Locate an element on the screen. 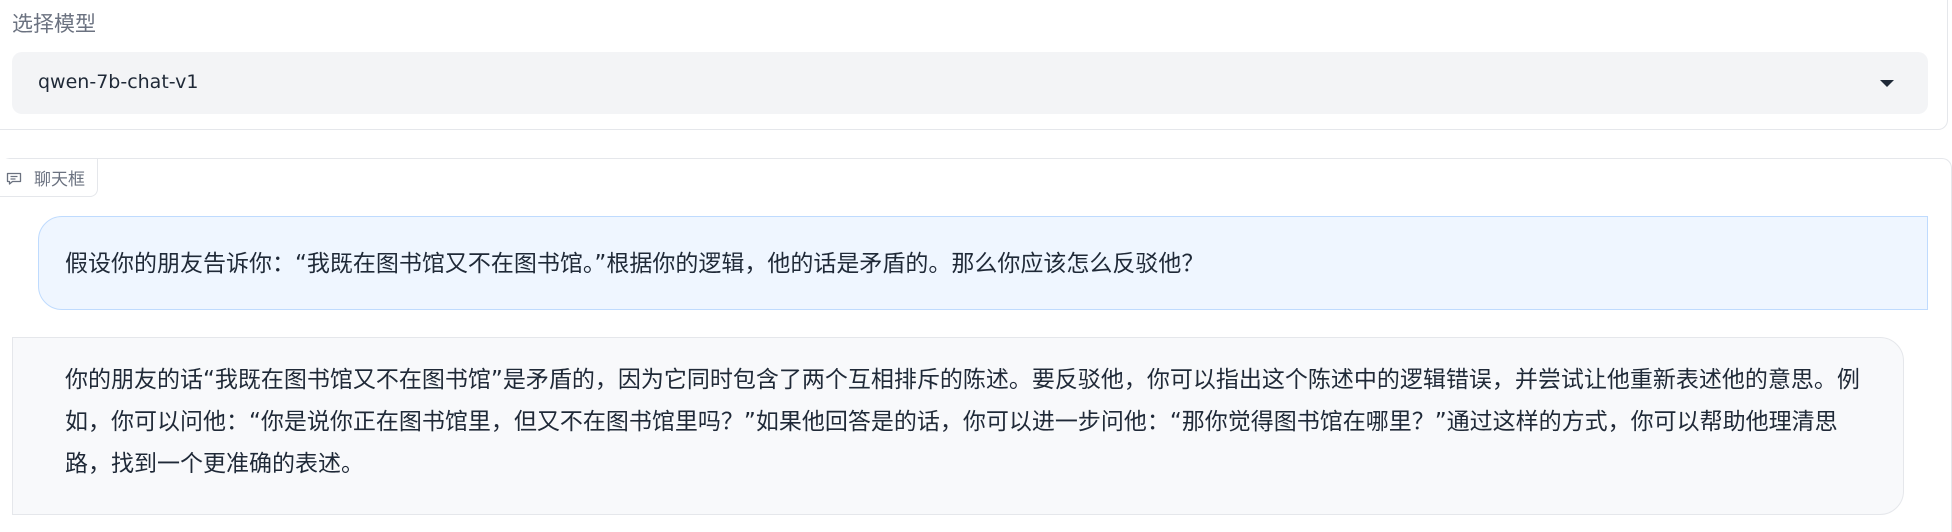 The height and width of the screenshot is (532, 1952). model-selector-label: 选择模型 is located at coordinates (54, 24).